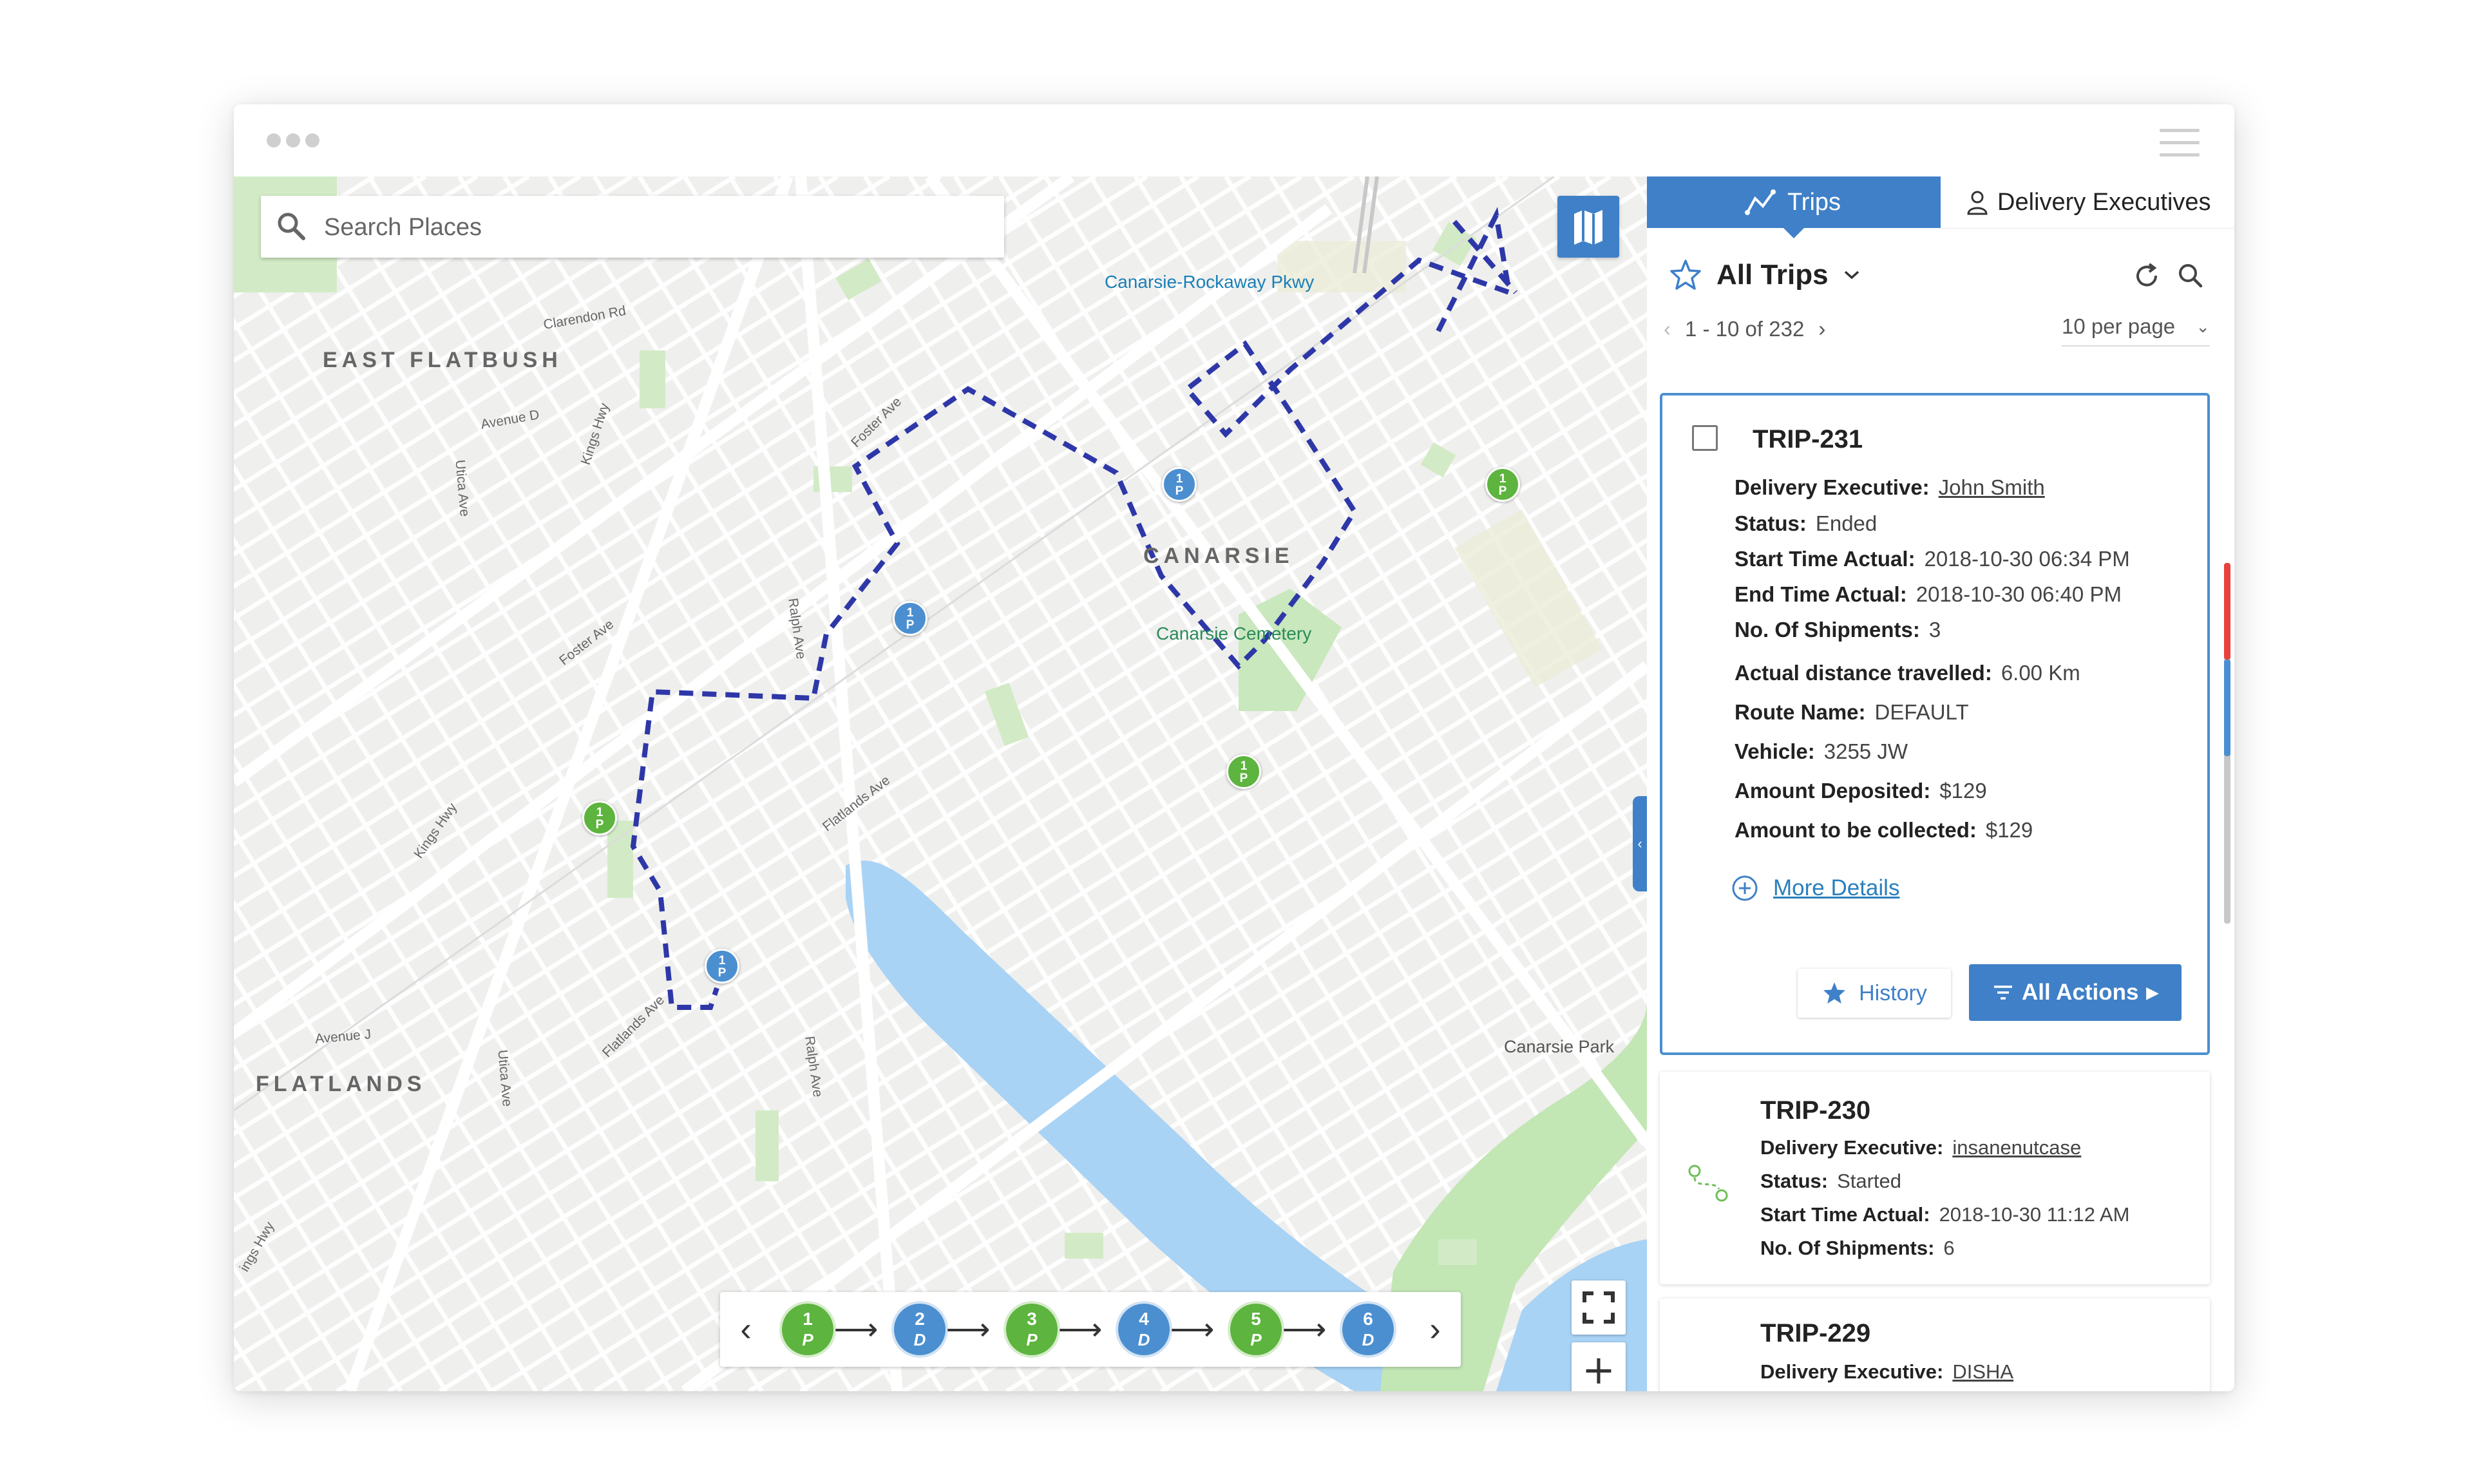 This screenshot has width=2472, height=1484. I want to click on route-step-type: P, so click(1032, 1339).